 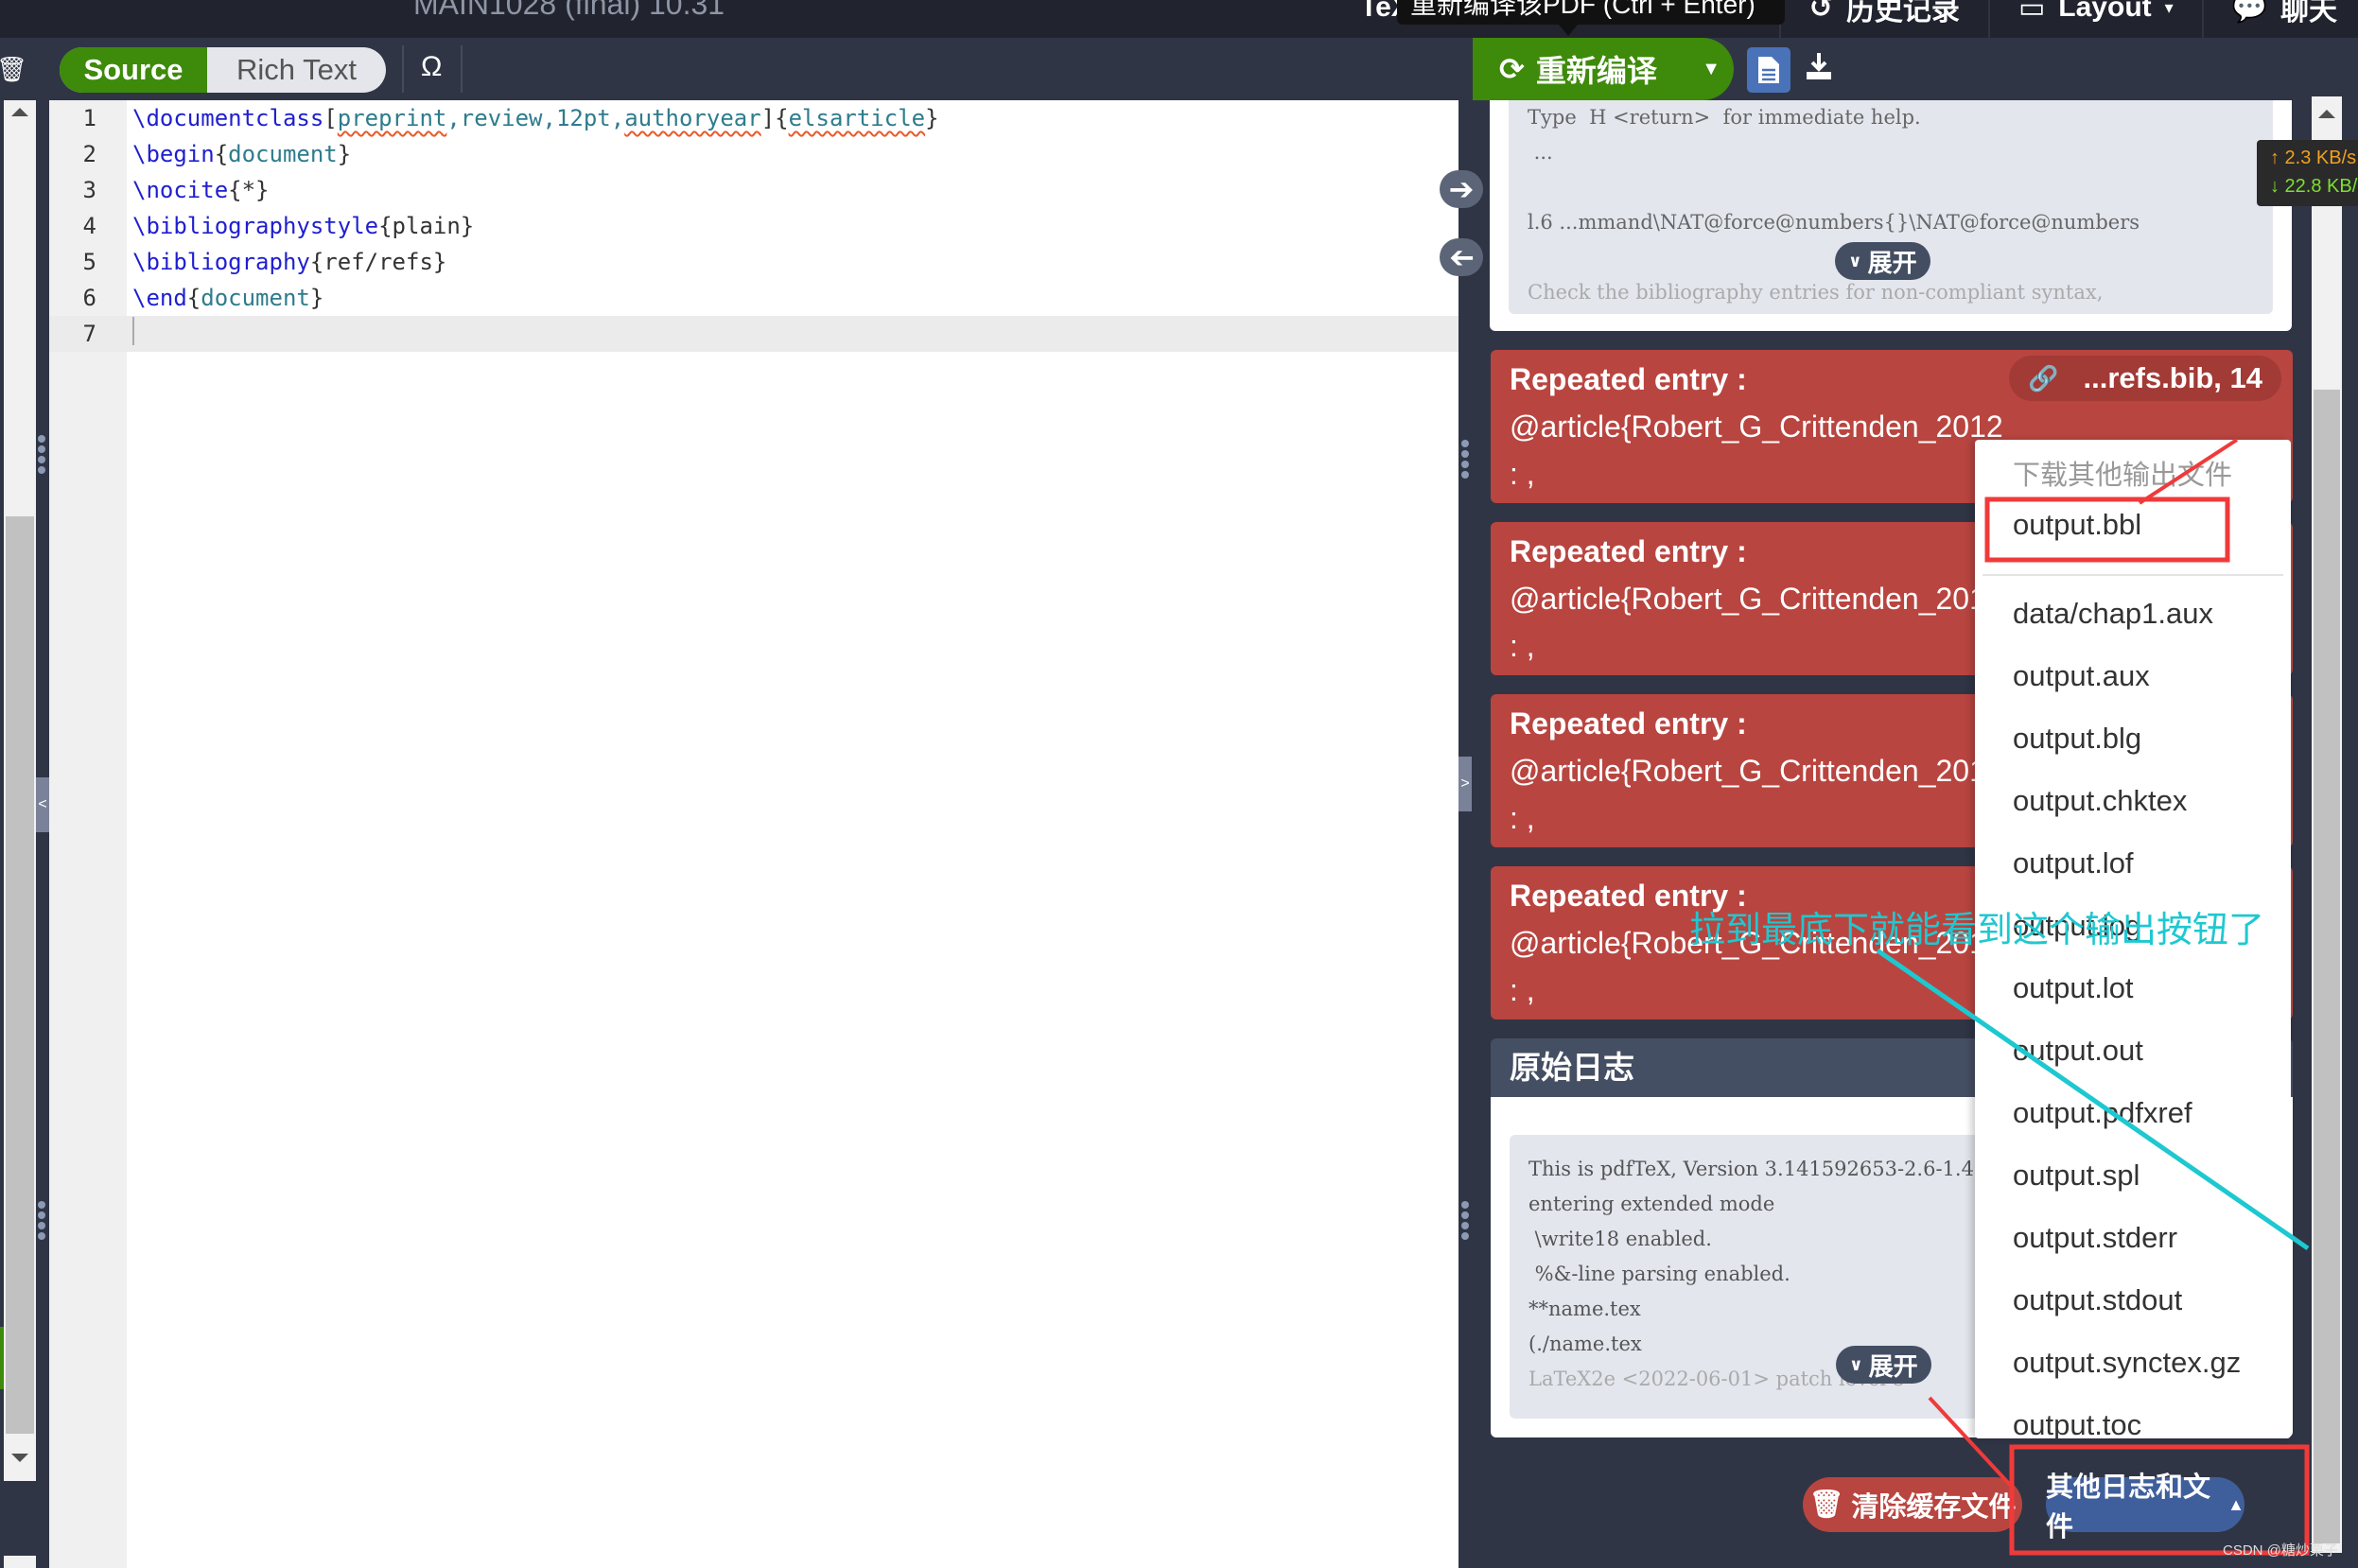 I want to click on clear-cache-button: 🗑 清除缓存文件, so click(x=1912, y=1505).